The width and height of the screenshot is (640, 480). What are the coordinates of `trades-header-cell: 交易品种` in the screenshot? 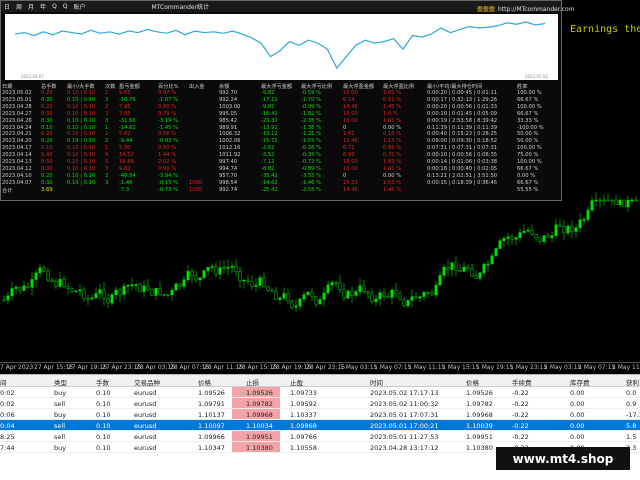 It's located at (147, 382).